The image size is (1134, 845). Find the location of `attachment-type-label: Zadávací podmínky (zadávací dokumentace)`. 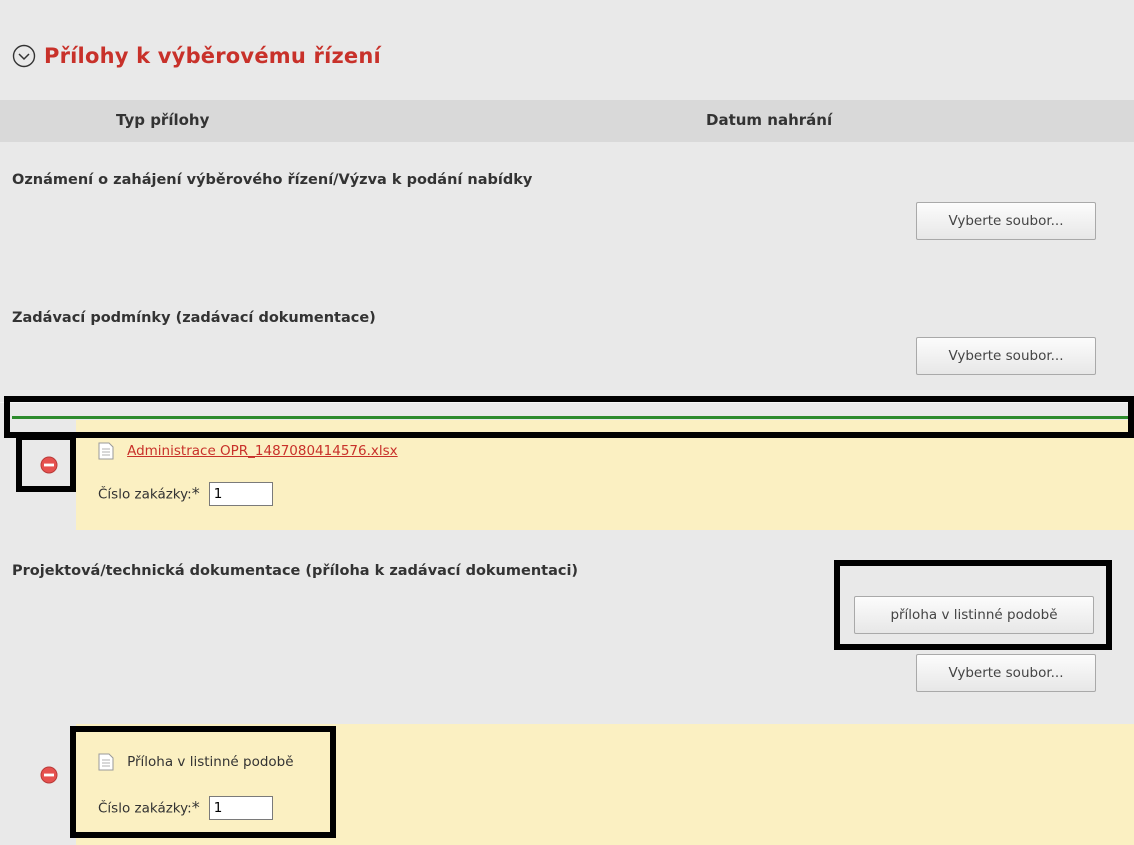

attachment-type-label: Zadávací podmínky (zadávací dokumentace) is located at coordinates (194, 318).